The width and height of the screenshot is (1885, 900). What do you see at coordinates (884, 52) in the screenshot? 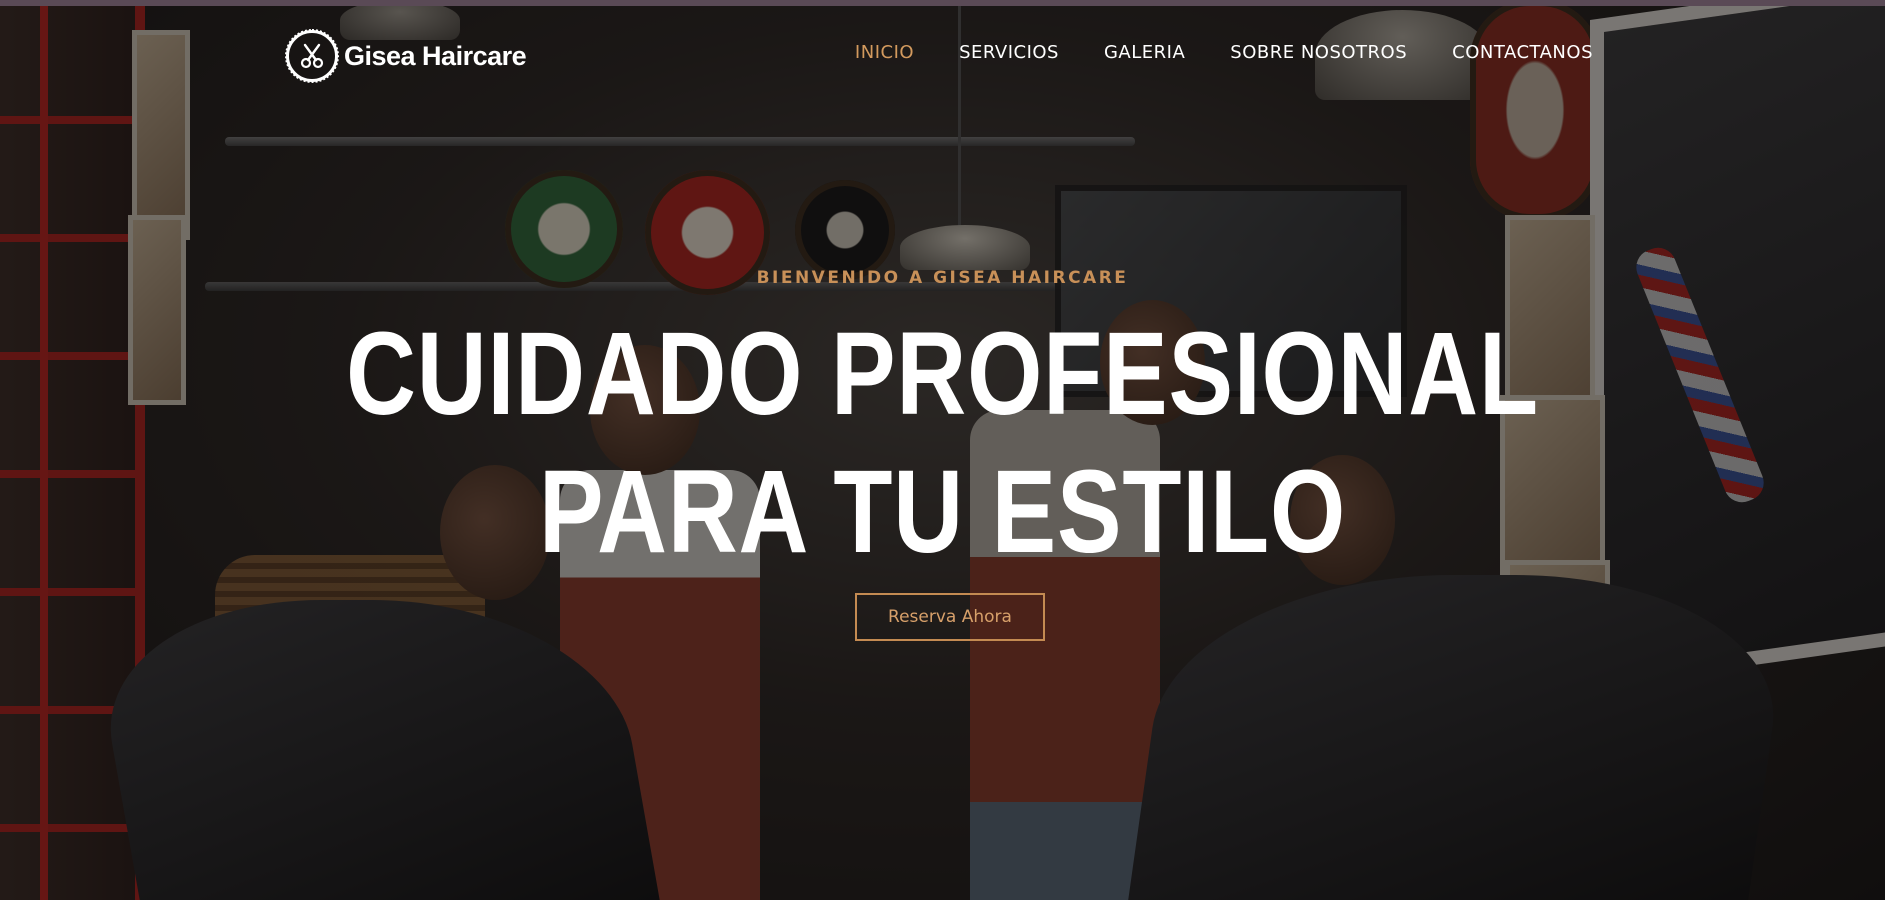
I see `nav-item-inicio: INICIO` at bounding box center [884, 52].